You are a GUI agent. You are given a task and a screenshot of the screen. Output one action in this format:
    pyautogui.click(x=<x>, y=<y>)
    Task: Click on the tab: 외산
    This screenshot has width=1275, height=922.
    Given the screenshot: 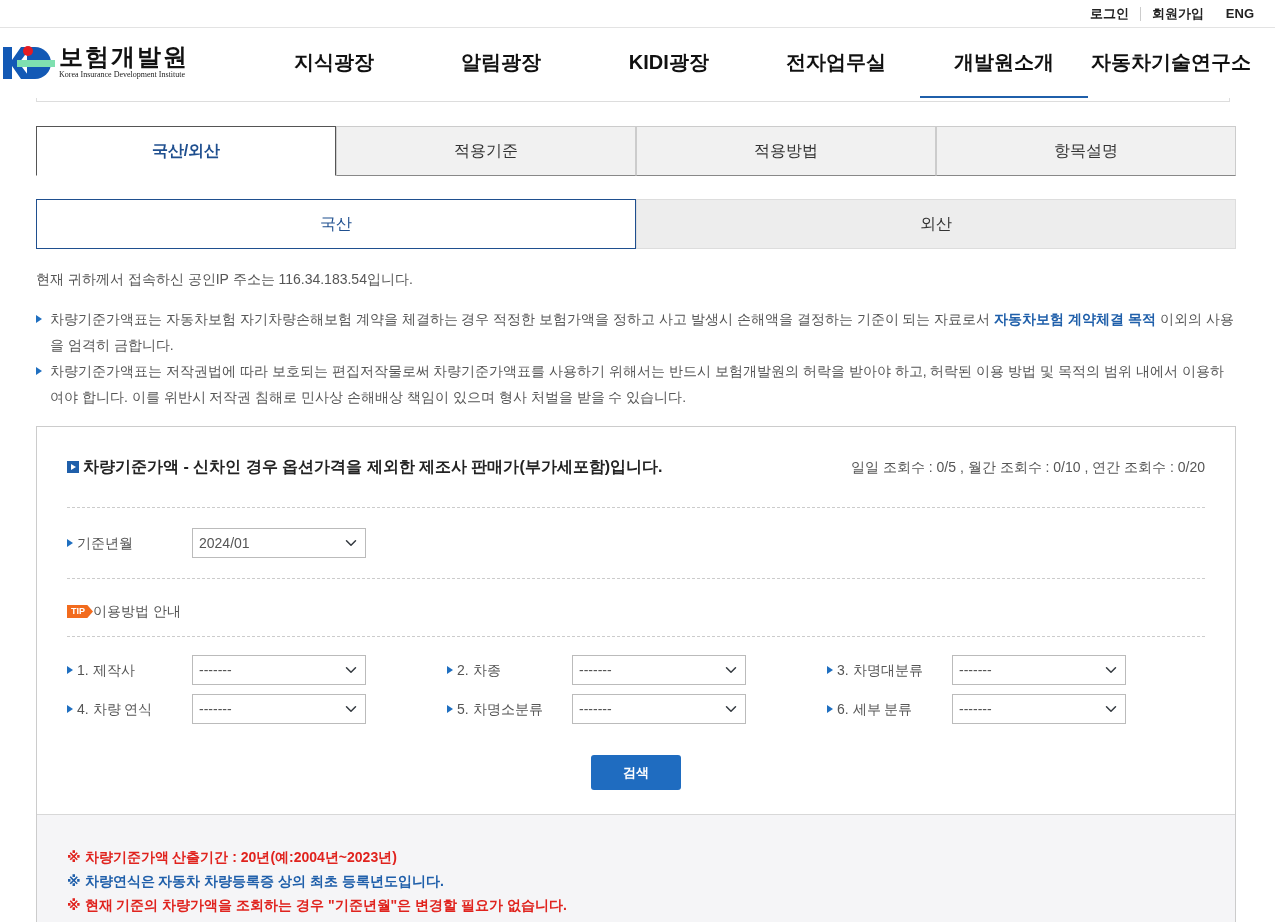 What is the action you would take?
    pyautogui.click(x=936, y=224)
    